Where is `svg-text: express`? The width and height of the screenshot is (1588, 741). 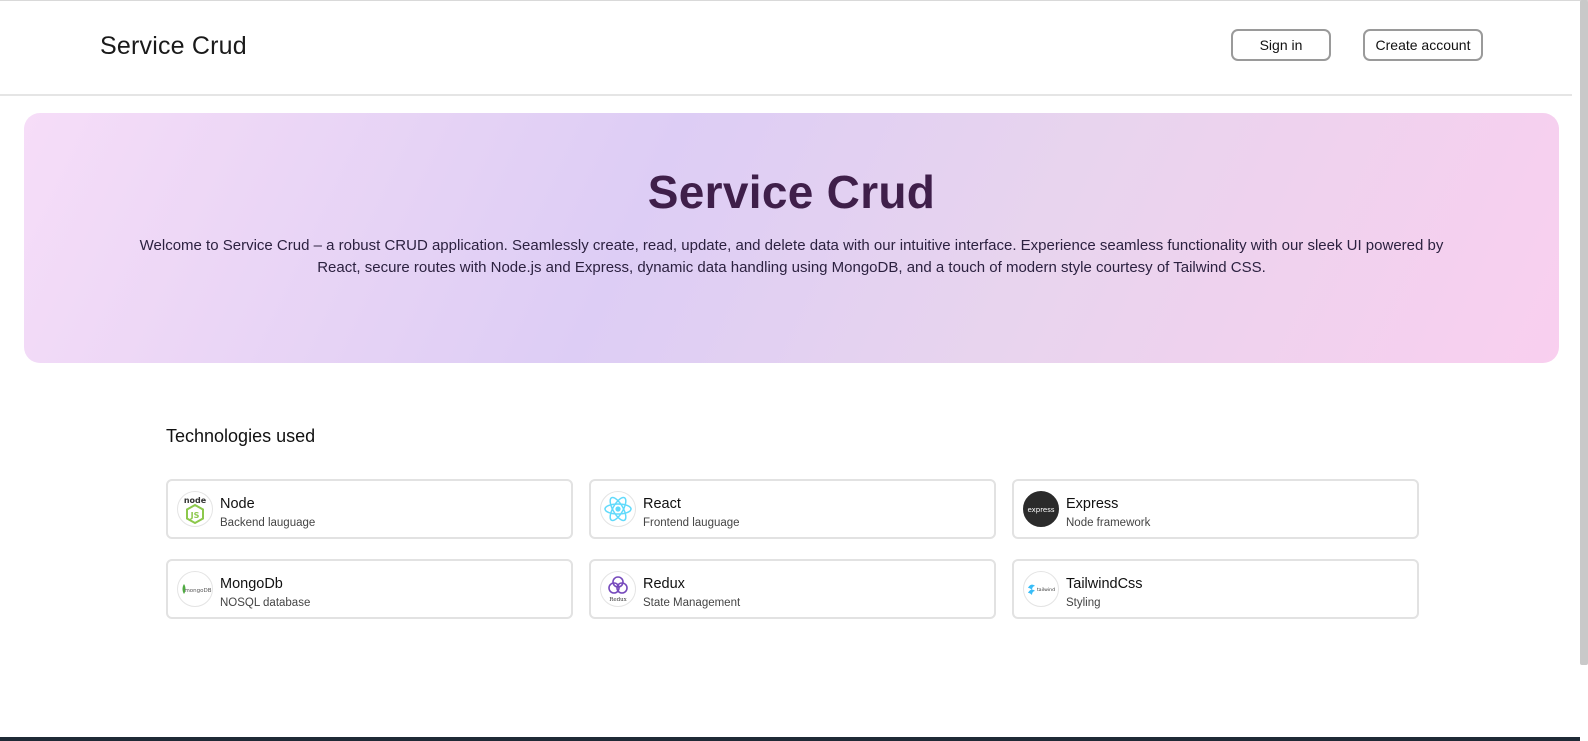
svg-text: express is located at coordinates (1040, 510).